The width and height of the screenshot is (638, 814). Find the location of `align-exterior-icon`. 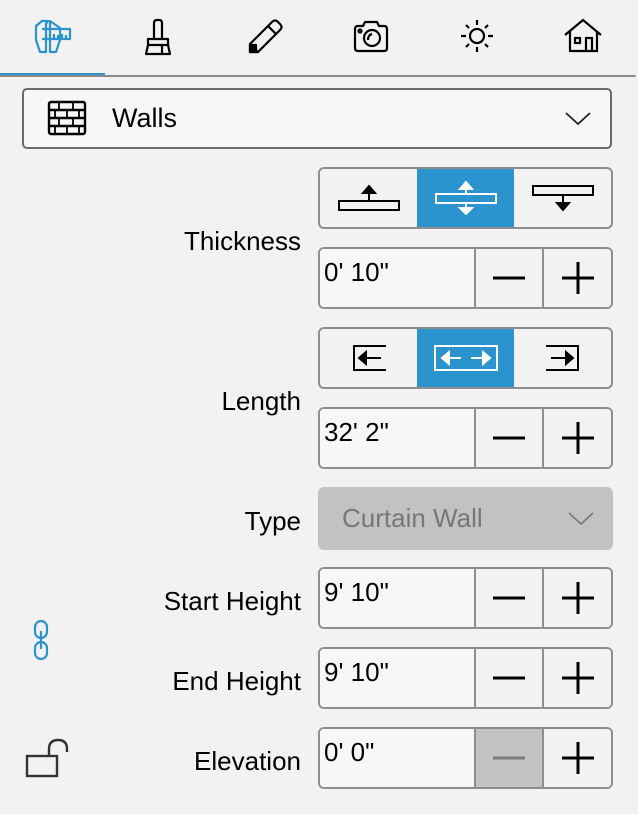

align-exterior-icon is located at coordinates (368, 197).